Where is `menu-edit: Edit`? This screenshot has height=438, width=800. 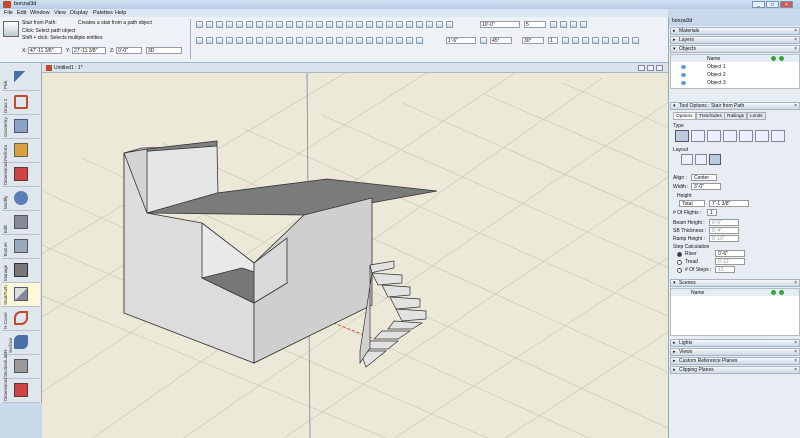 menu-edit: Edit is located at coordinates (21, 13).